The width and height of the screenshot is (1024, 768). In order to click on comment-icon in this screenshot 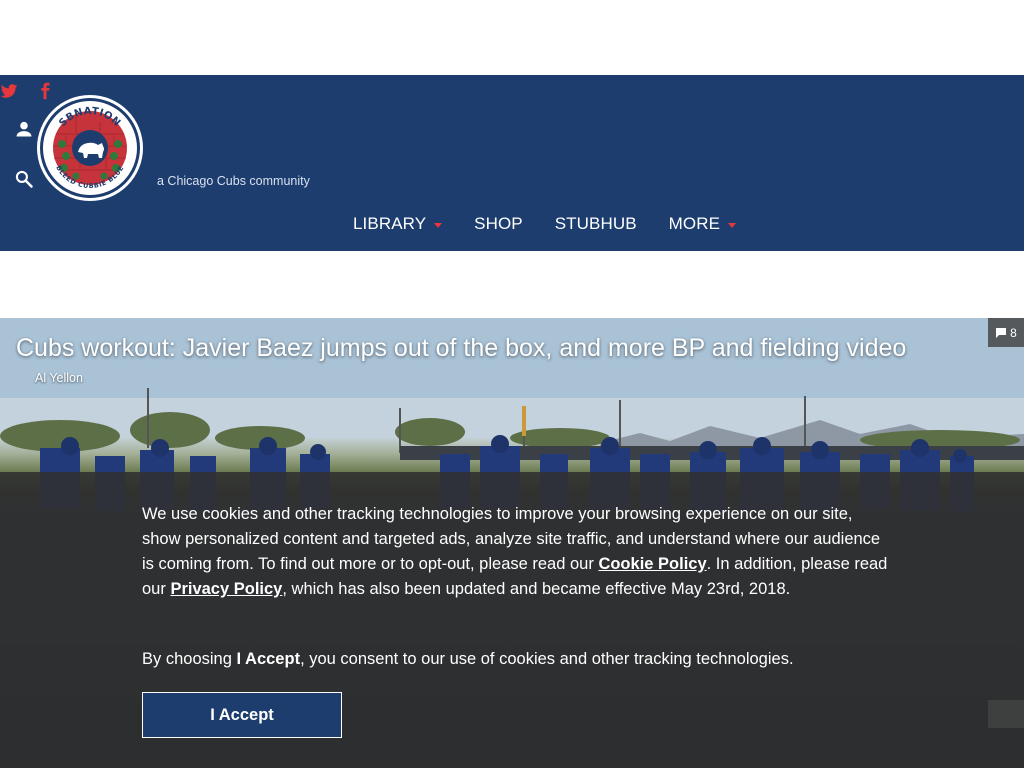, I will do `click(1001, 332)`.